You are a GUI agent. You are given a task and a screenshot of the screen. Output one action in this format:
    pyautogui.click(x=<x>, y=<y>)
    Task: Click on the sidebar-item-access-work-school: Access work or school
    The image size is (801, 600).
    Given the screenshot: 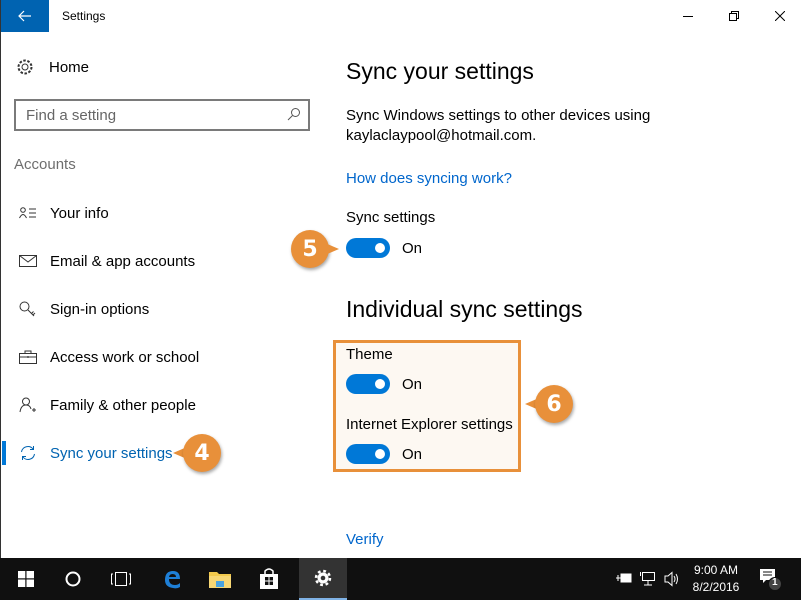 What is the action you would take?
    pyautogui.click(x=161, y=357)
    